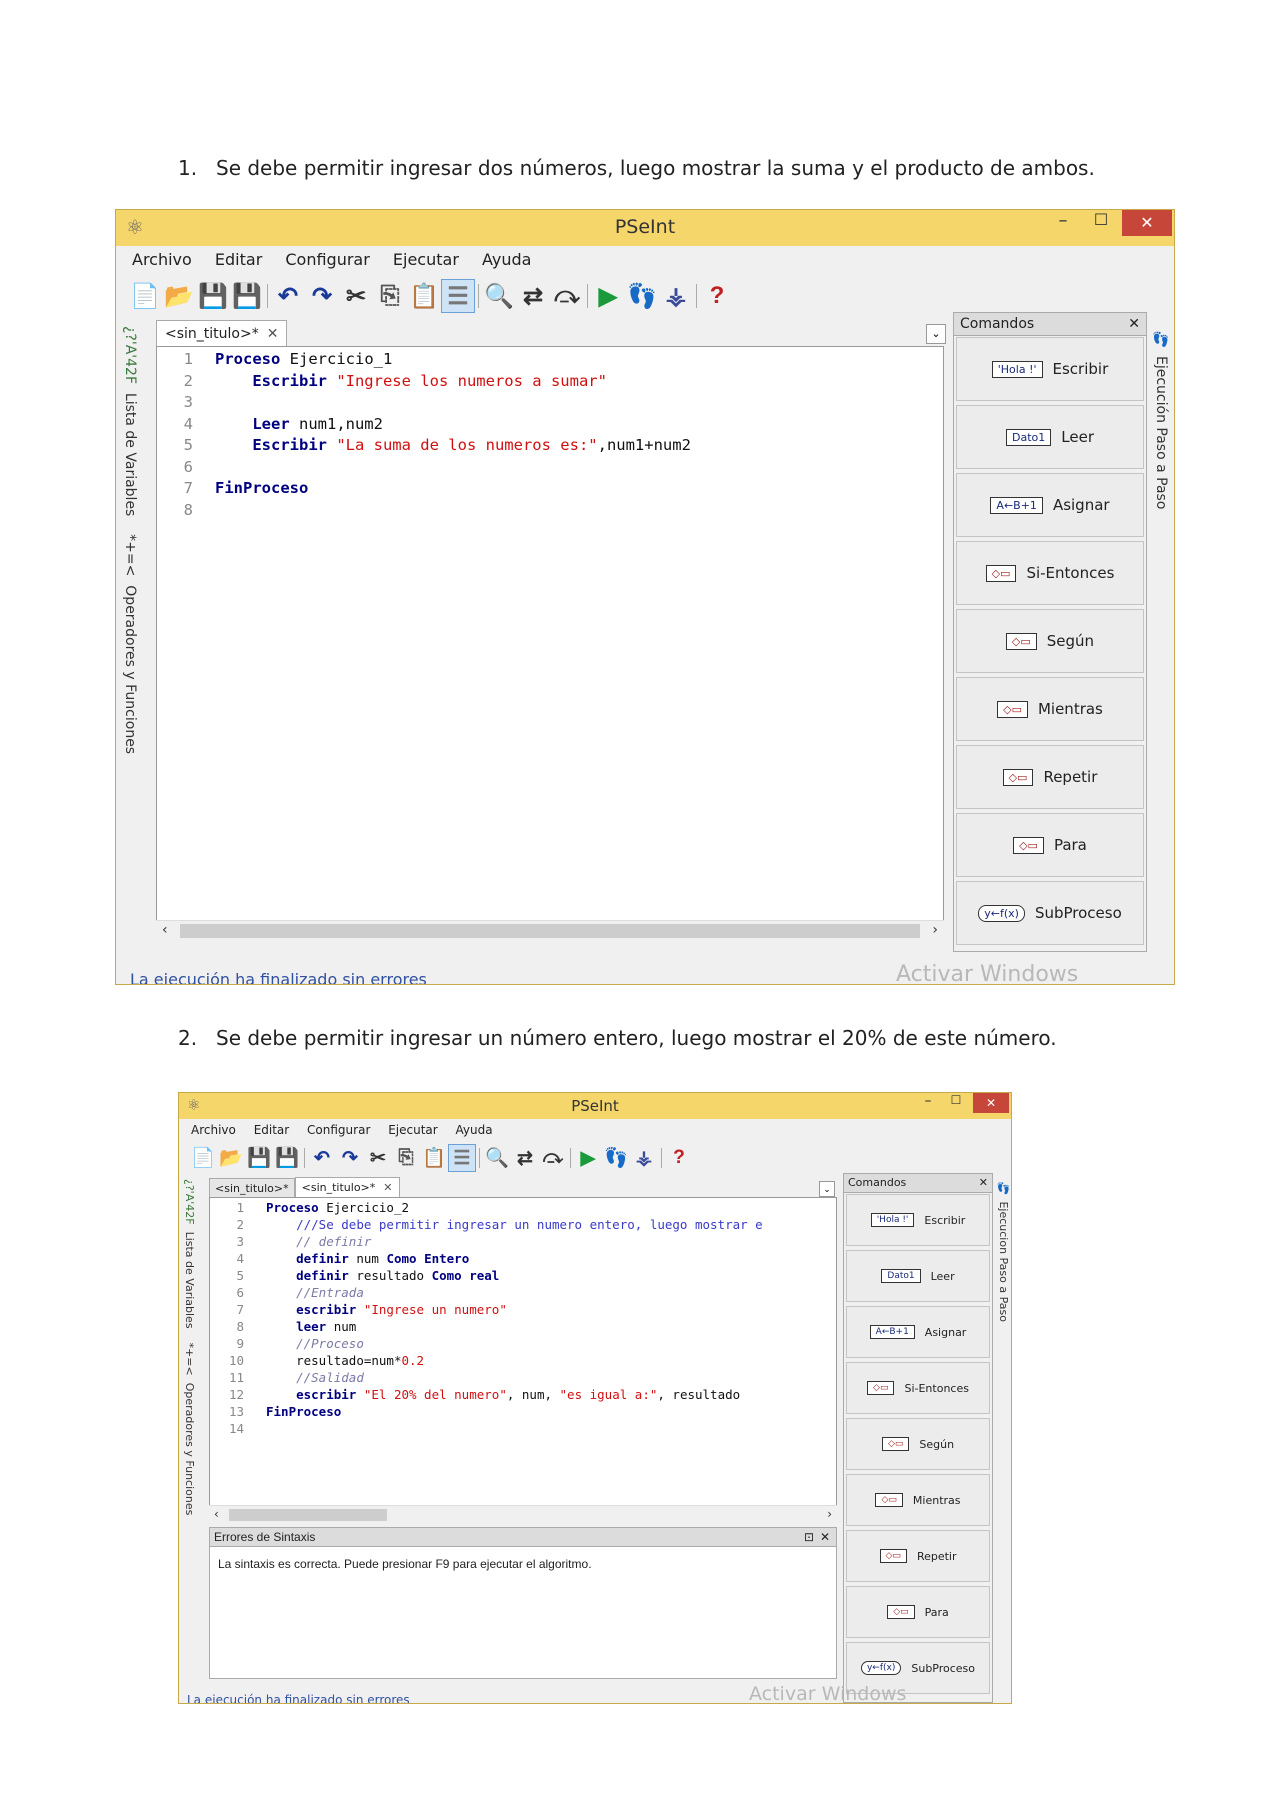  Describe the element at coordinates (252, 1187) in the screenshot. I see `tab-sin-titulo-1: <sin_titulo>*` at that location.